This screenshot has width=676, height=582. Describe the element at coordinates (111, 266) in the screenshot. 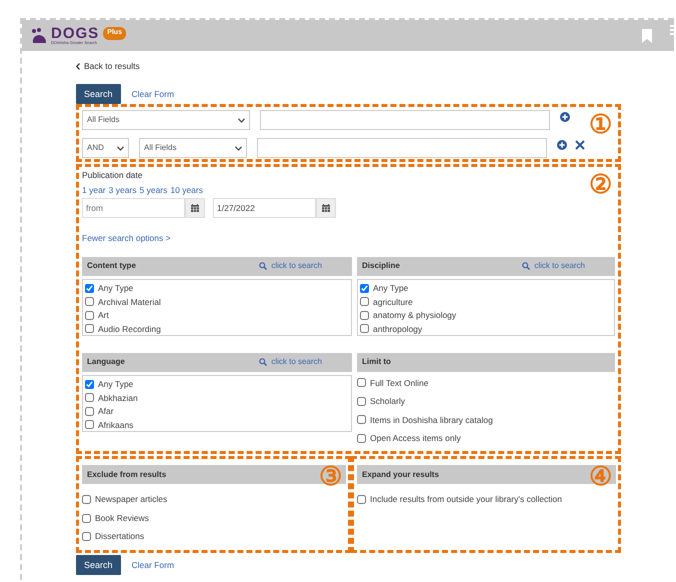

I see `section-title: Content type` at that location.